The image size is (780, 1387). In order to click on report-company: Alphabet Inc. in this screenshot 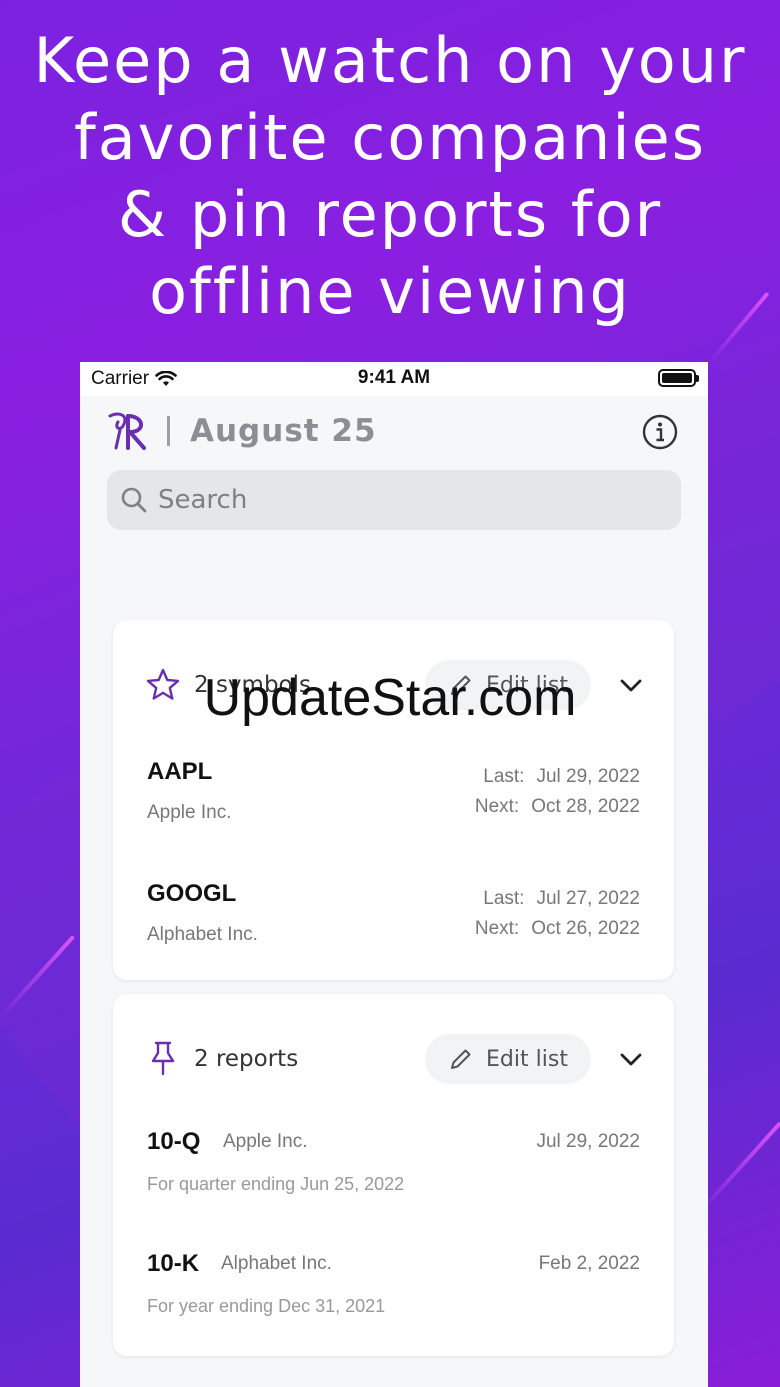, I will do `click(276, 1263)`.